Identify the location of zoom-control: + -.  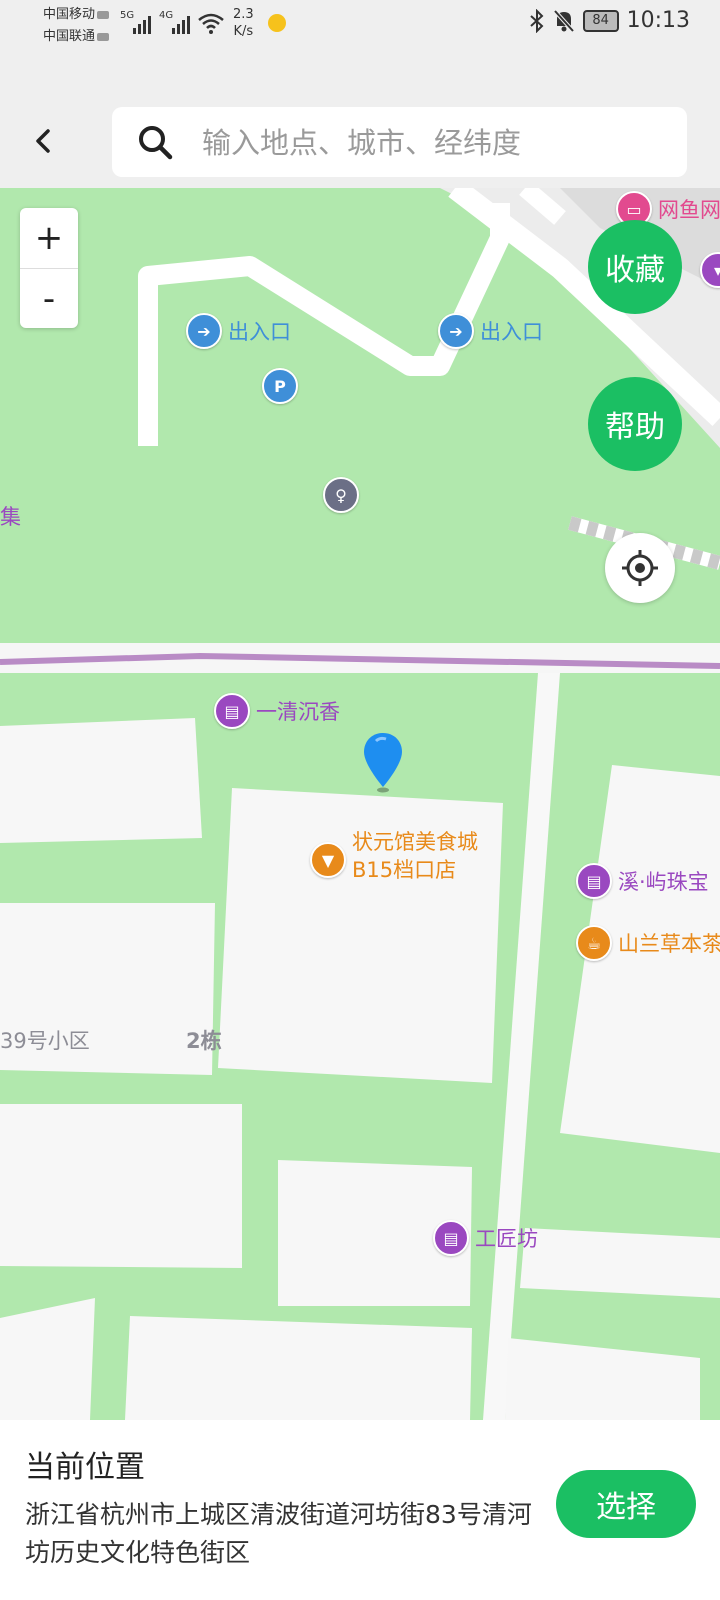
(49, 268).